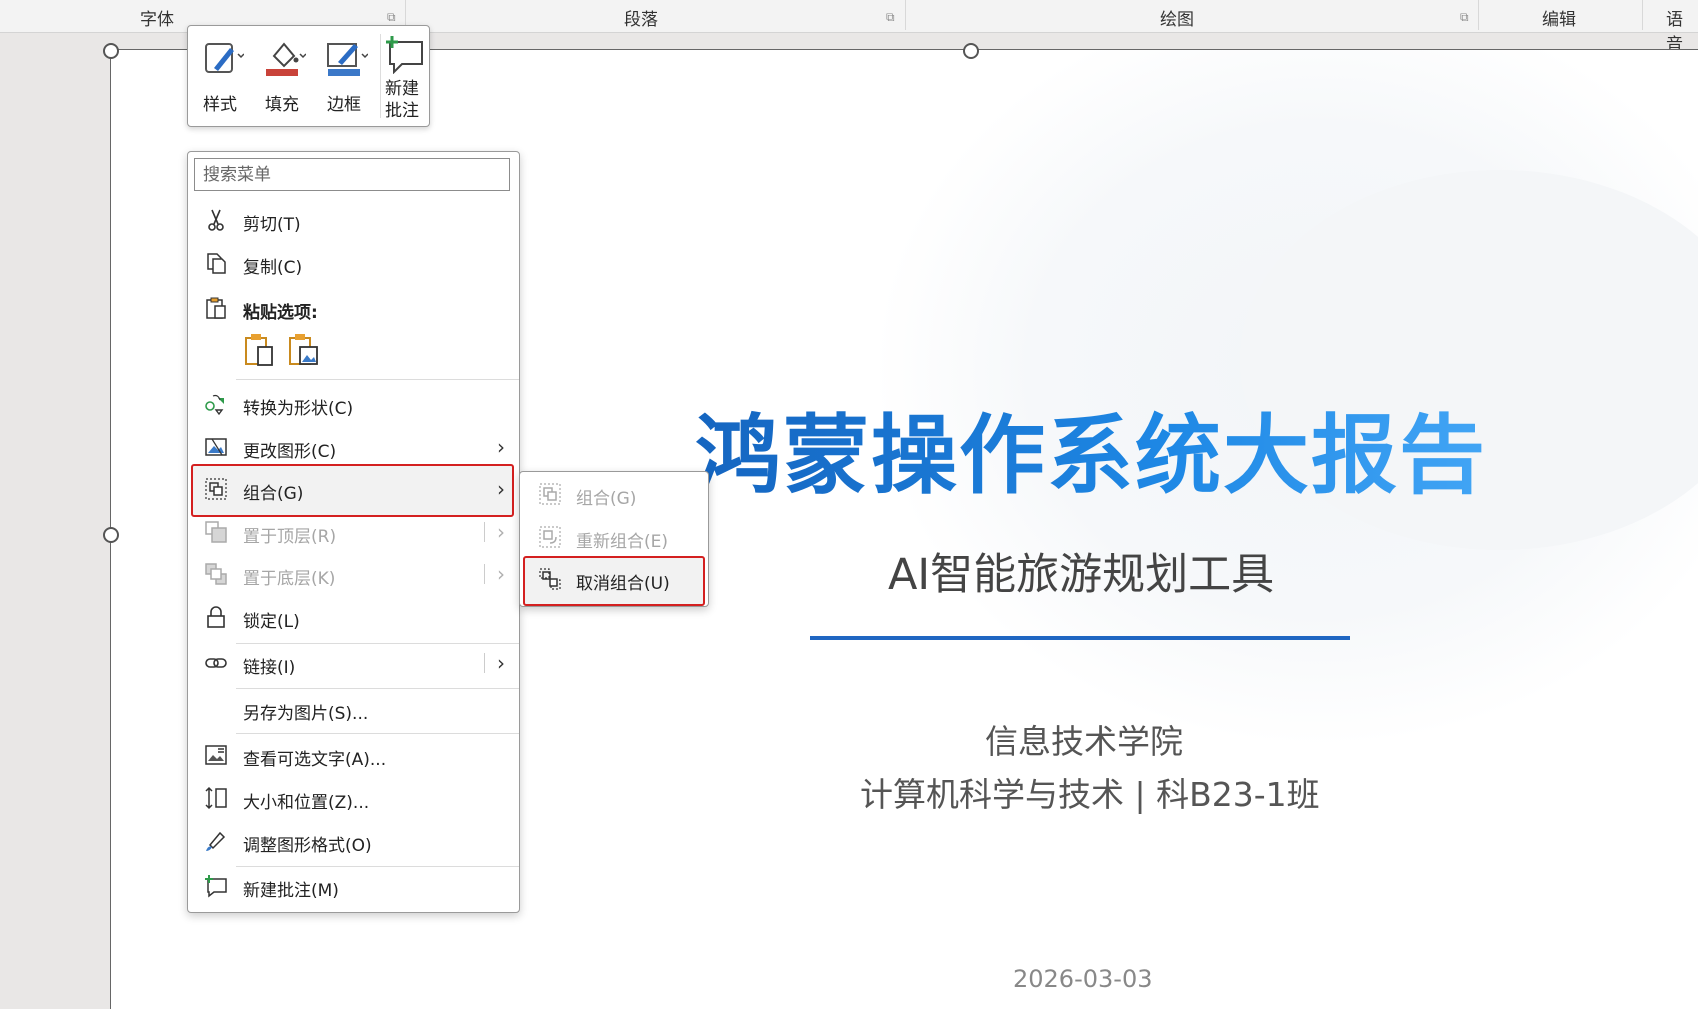  I want to click on mini-toolbar: 样式 填充 边框 新建 批注, so click(308, 76).